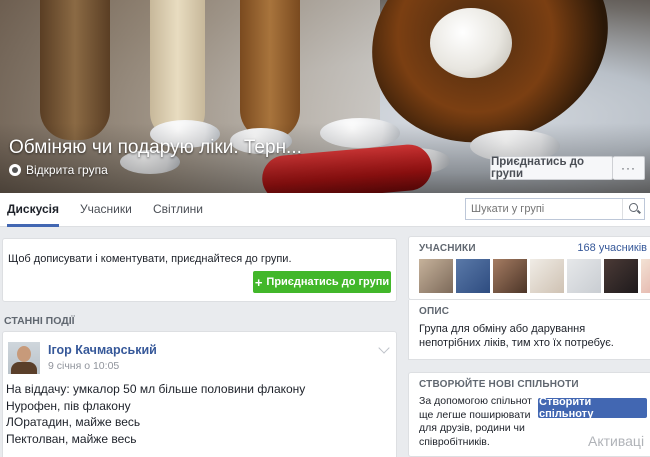 This screenshot has height=457, width=650. I want to click on member-thumbnails, so click(534, 276).